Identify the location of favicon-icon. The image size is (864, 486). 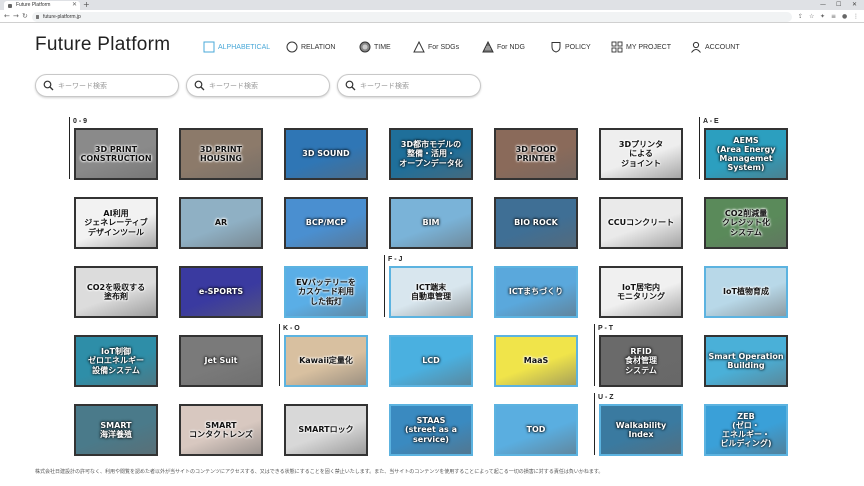
(10, 5).